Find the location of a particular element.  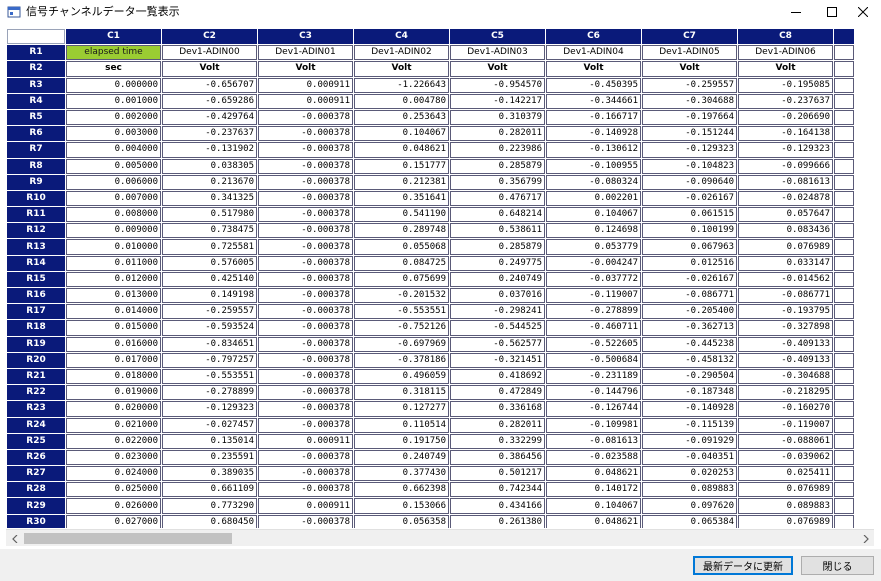

data-cell: -0.026167 is located at coordinates (689, 198).